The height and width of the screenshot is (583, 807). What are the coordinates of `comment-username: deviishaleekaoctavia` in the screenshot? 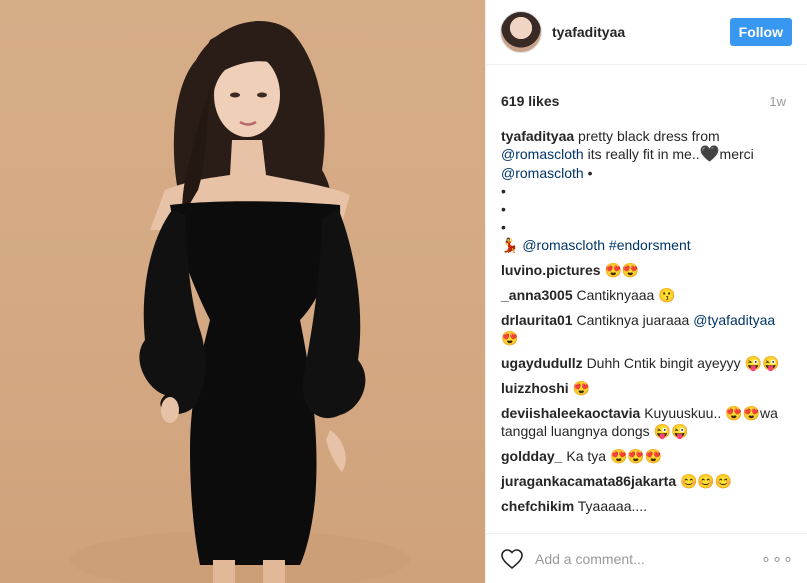 It's located at (570, 413).